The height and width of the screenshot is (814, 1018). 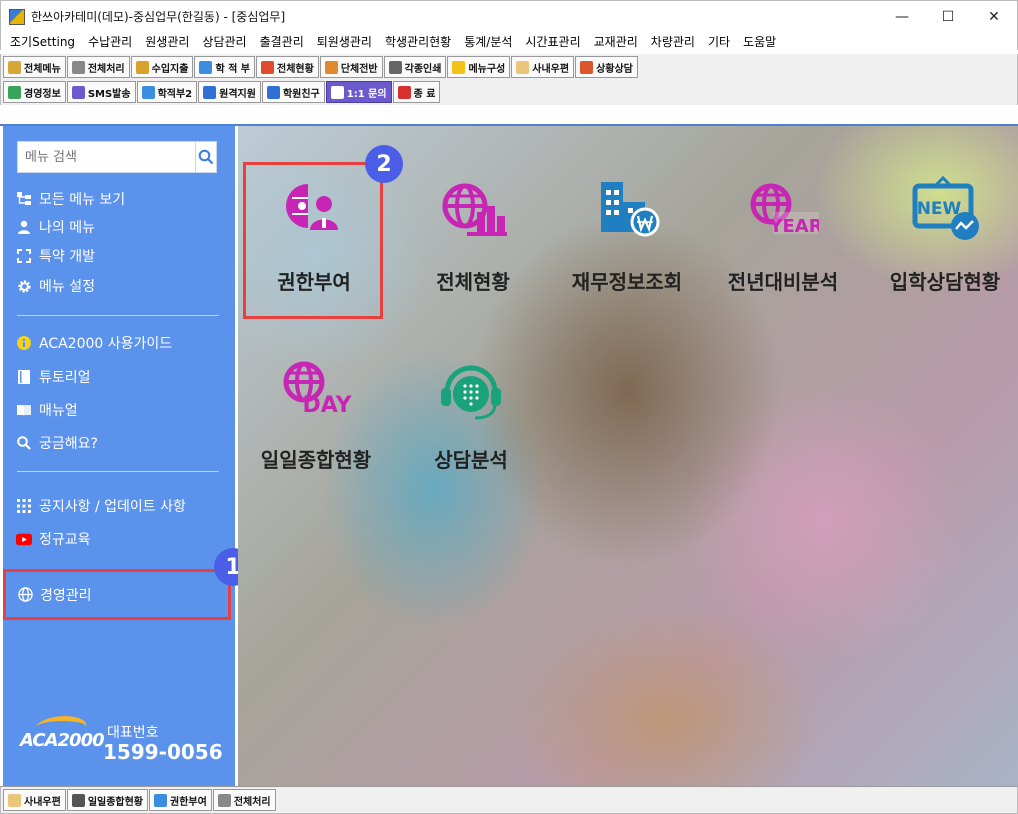 I want to click on menu-search-input, so click(x=106, y=157).